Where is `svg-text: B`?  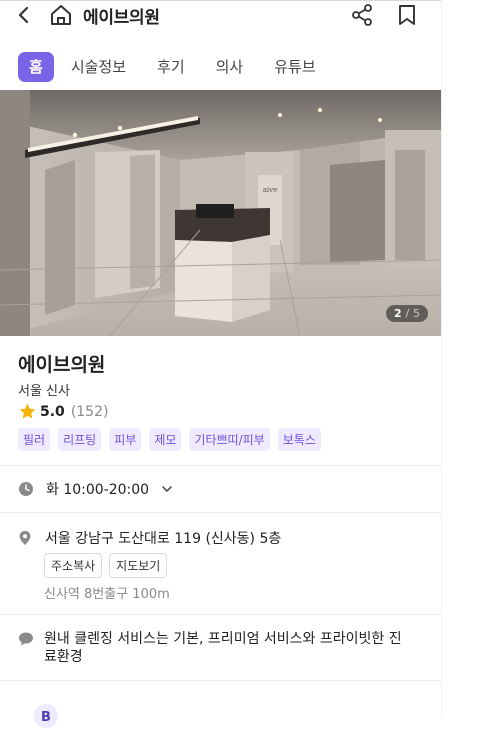 svg-text: B is located at coordinates (46, 717).